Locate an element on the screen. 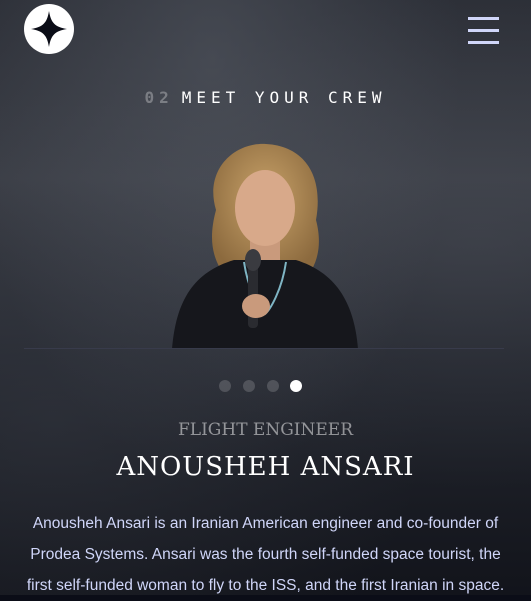  hamburger-menu-icon is located at coordinates (484, 30).